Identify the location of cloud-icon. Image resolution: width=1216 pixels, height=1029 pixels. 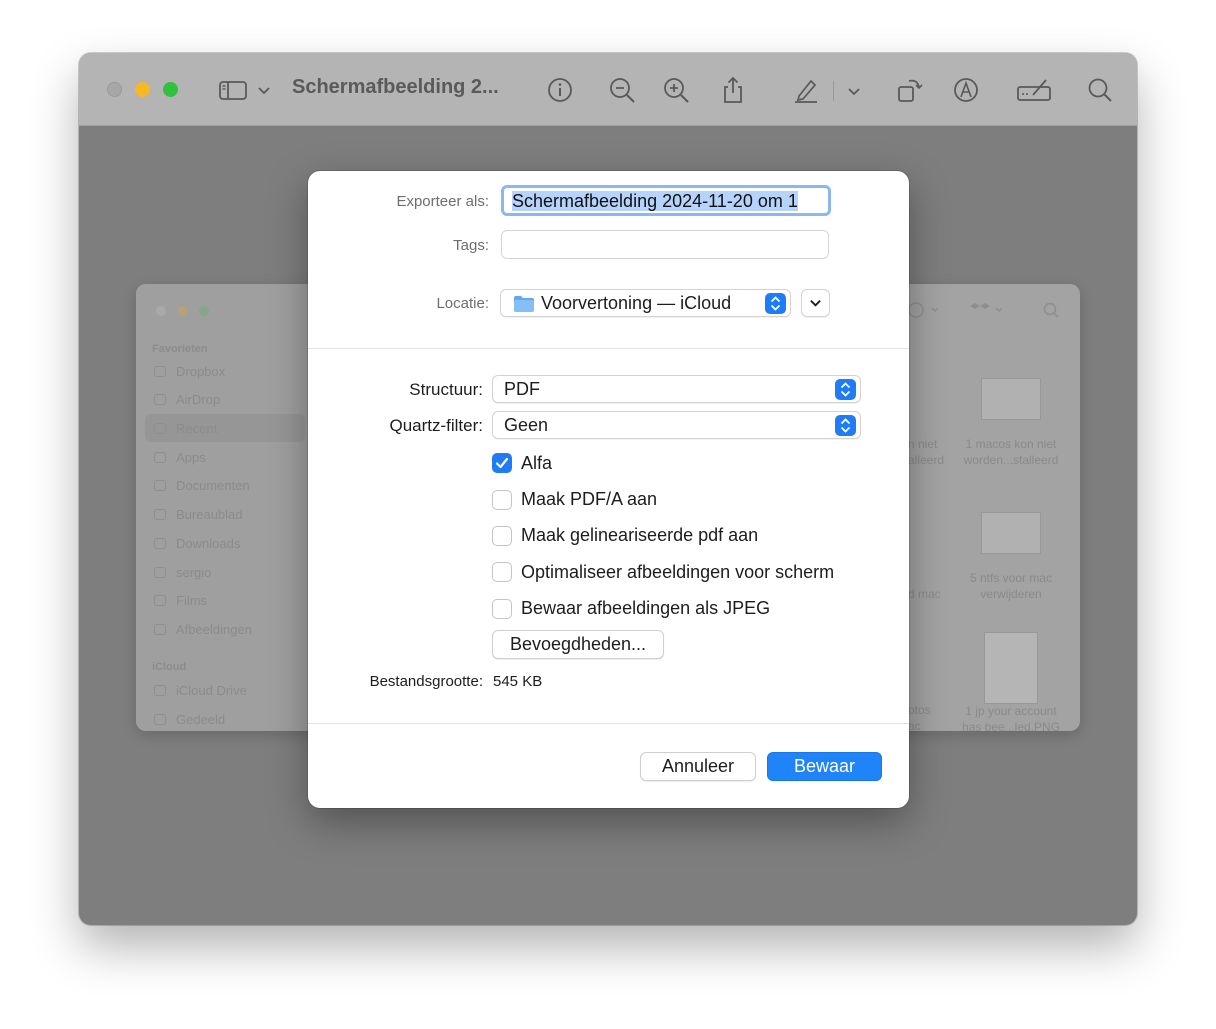
(160, 690).